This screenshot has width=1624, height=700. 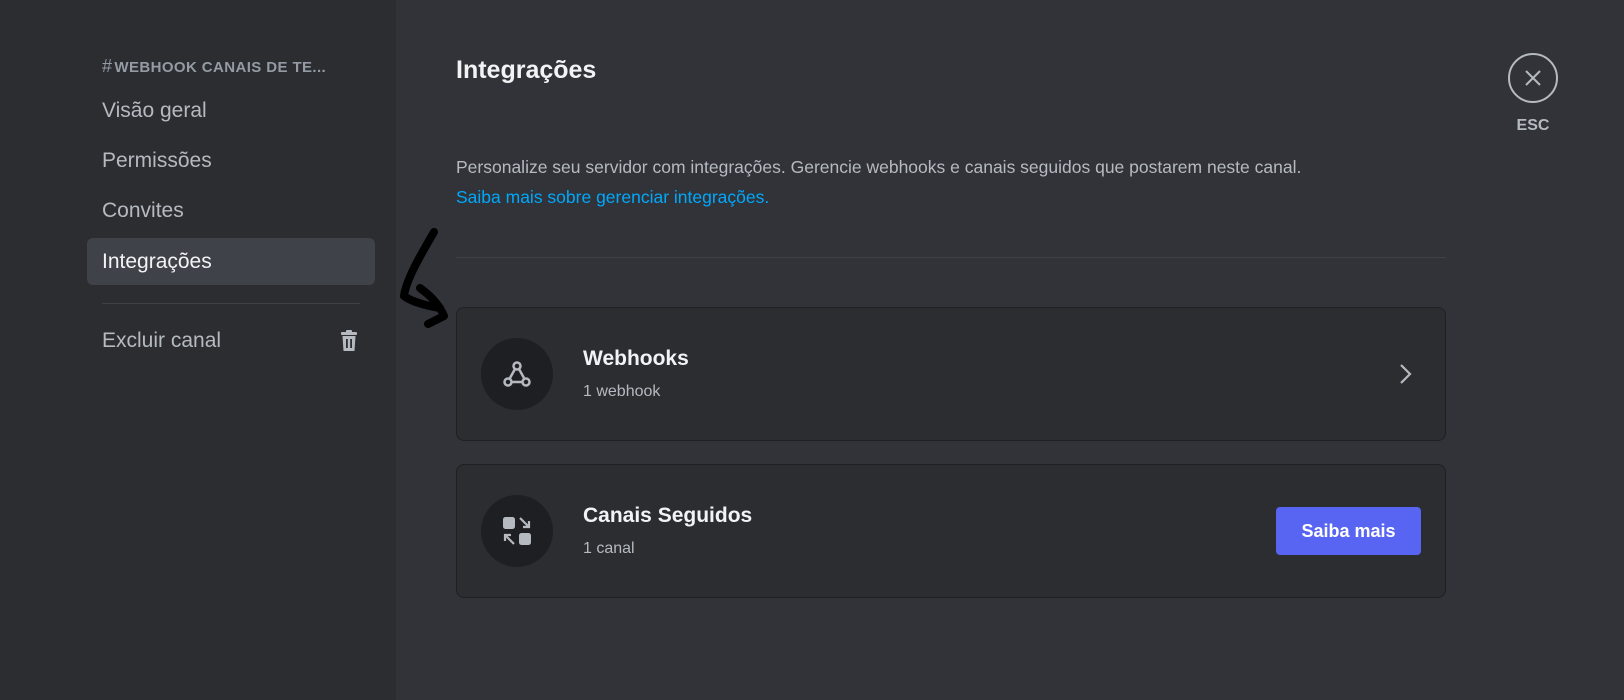 I want to click on hand-drawn-arrow, so click(x=424, y=278).